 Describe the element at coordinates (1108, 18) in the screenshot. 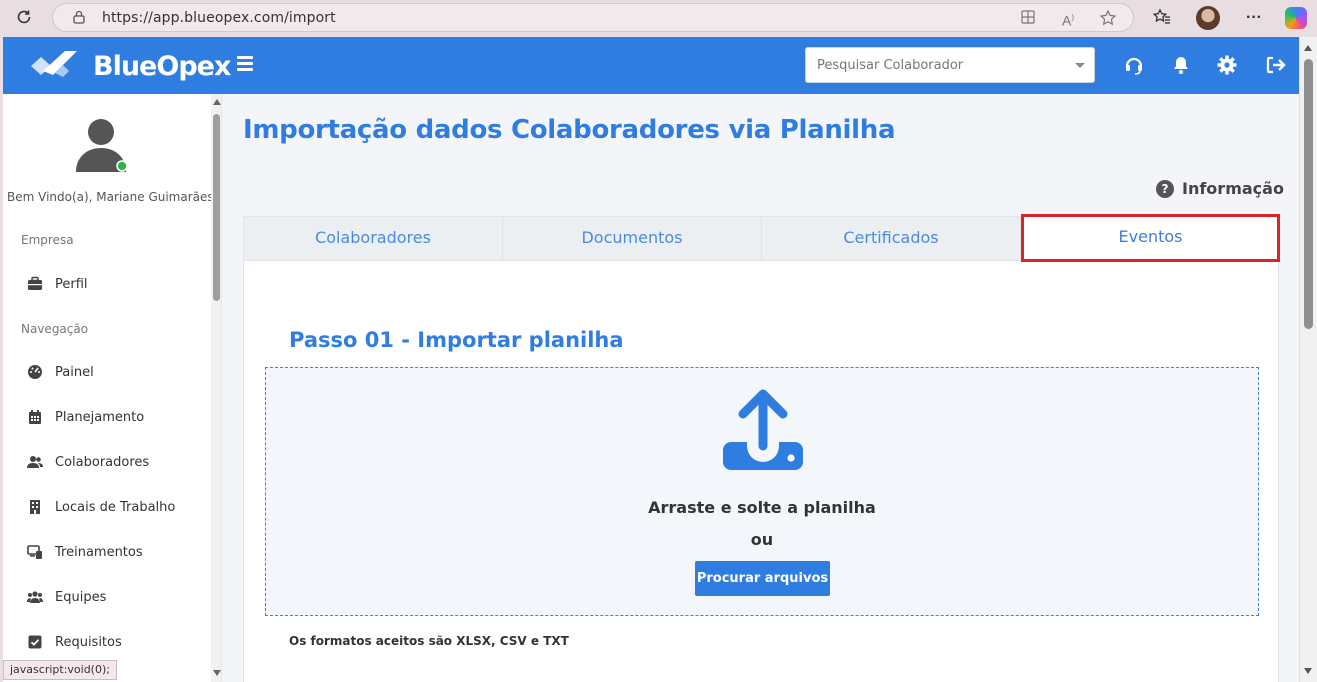

I see `favorite-star-icon` at that location.